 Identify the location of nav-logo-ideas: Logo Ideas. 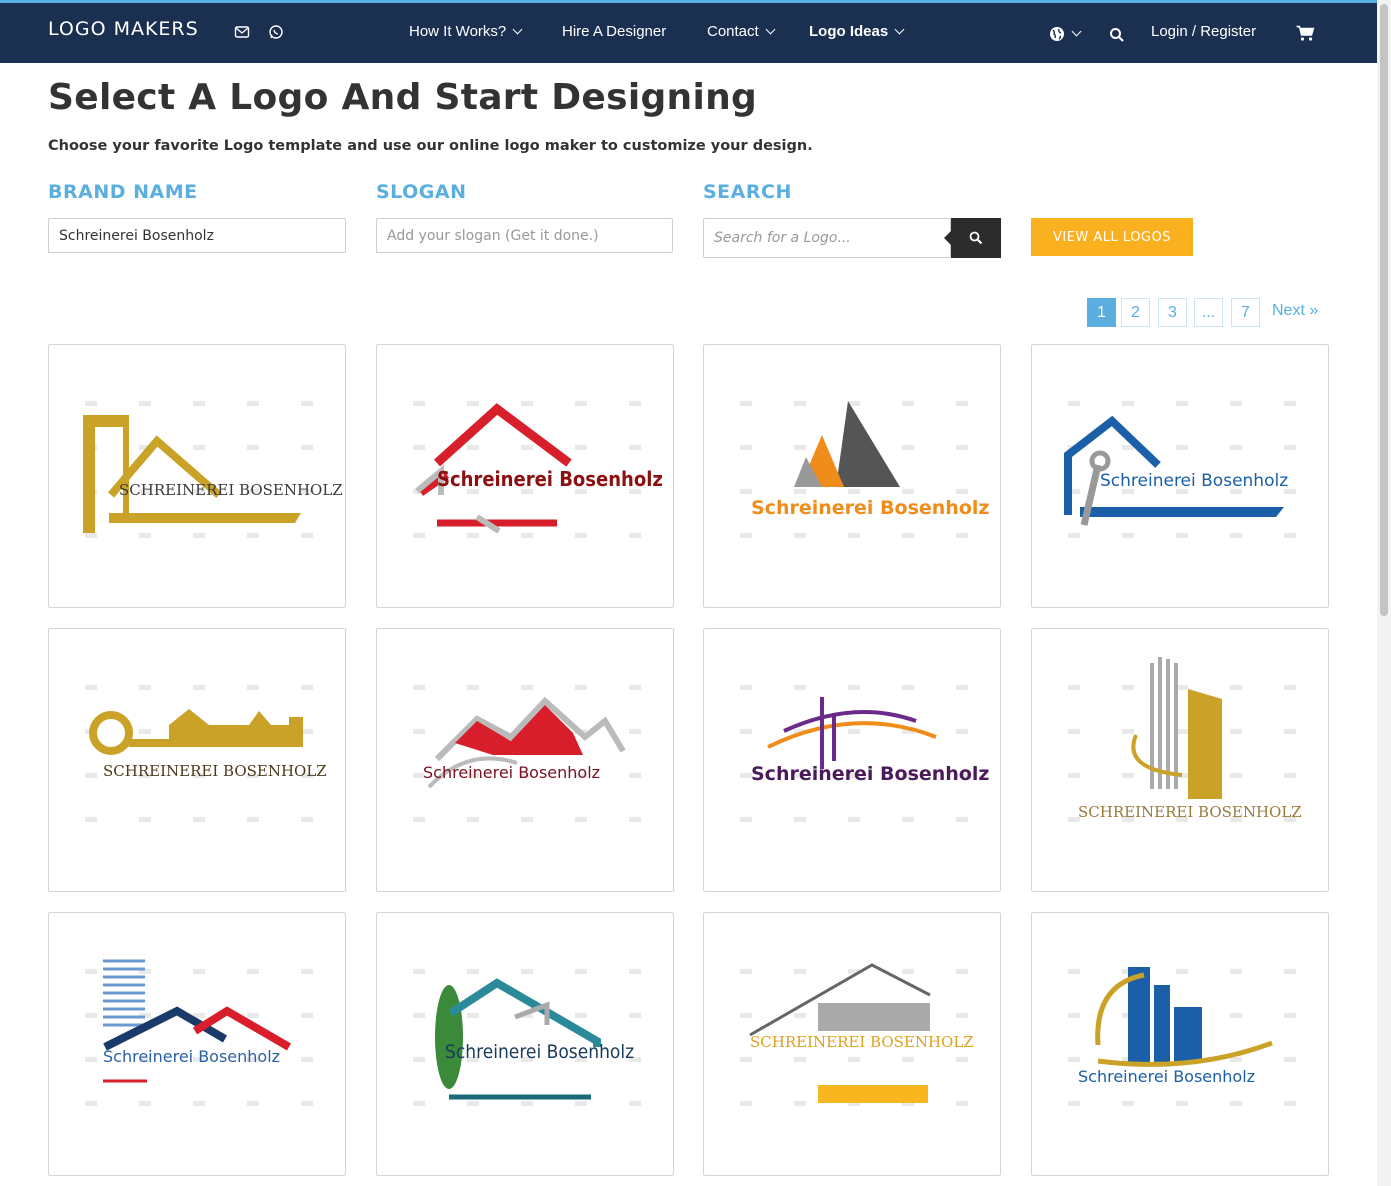
(857, 31).